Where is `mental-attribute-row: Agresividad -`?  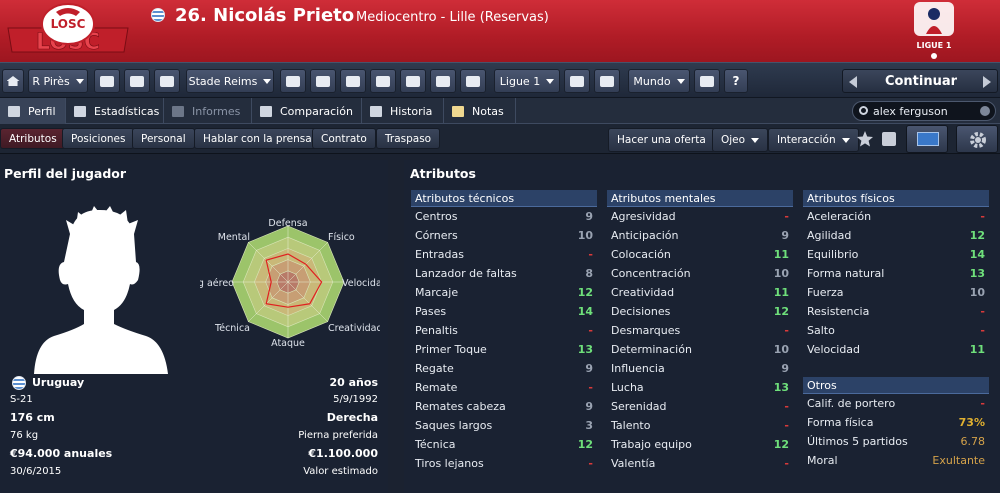
mental-attribute-row: Agresividad - is located at coordinates (700, 216).